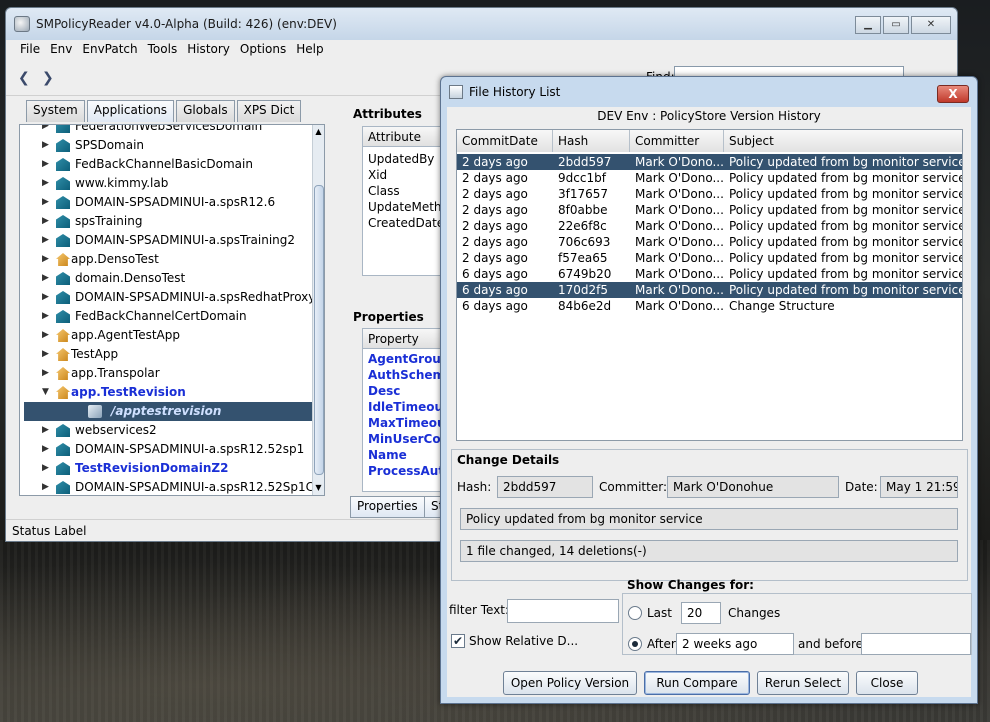 The image size is (990, 722). I want to click on property-column-header: Property, so click(404, 339).